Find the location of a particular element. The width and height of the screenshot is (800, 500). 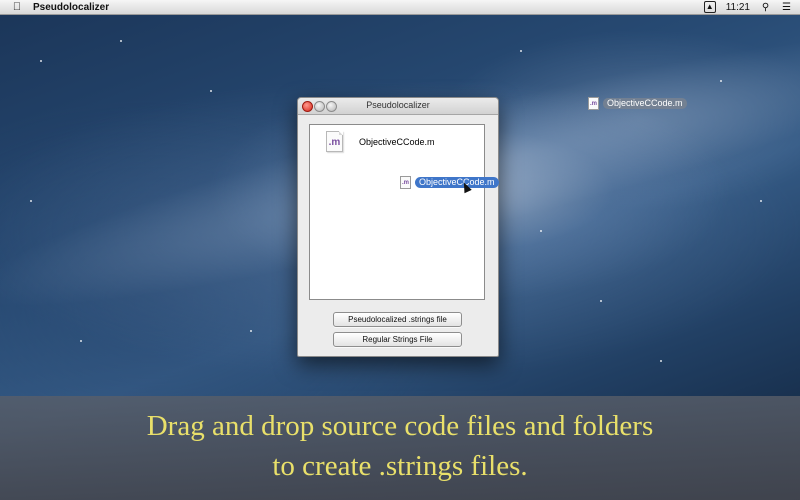

window-titlebar: Pseudolocalizer is located at coordinates (398, 106).